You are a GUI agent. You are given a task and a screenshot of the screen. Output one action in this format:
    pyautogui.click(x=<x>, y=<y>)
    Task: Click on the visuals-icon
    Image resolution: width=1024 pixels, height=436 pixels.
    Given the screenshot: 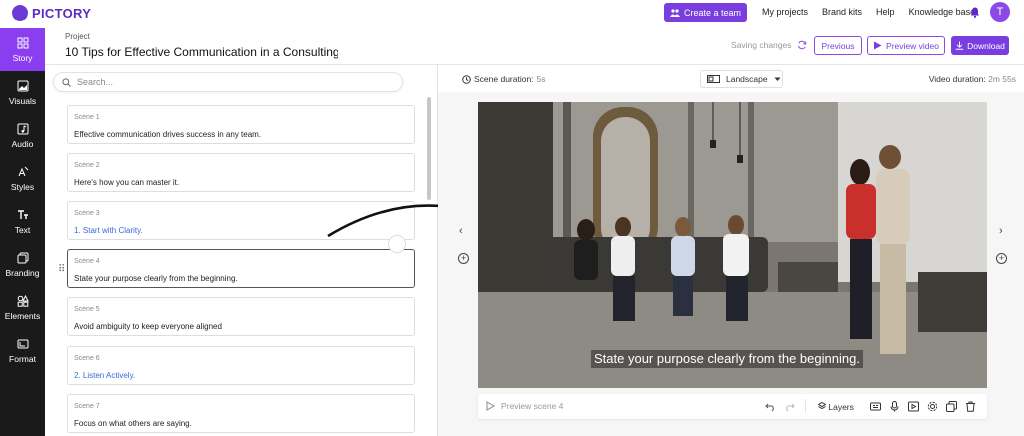 What is the action you would take?
    pyautogui.click(x=22, y=85)
    